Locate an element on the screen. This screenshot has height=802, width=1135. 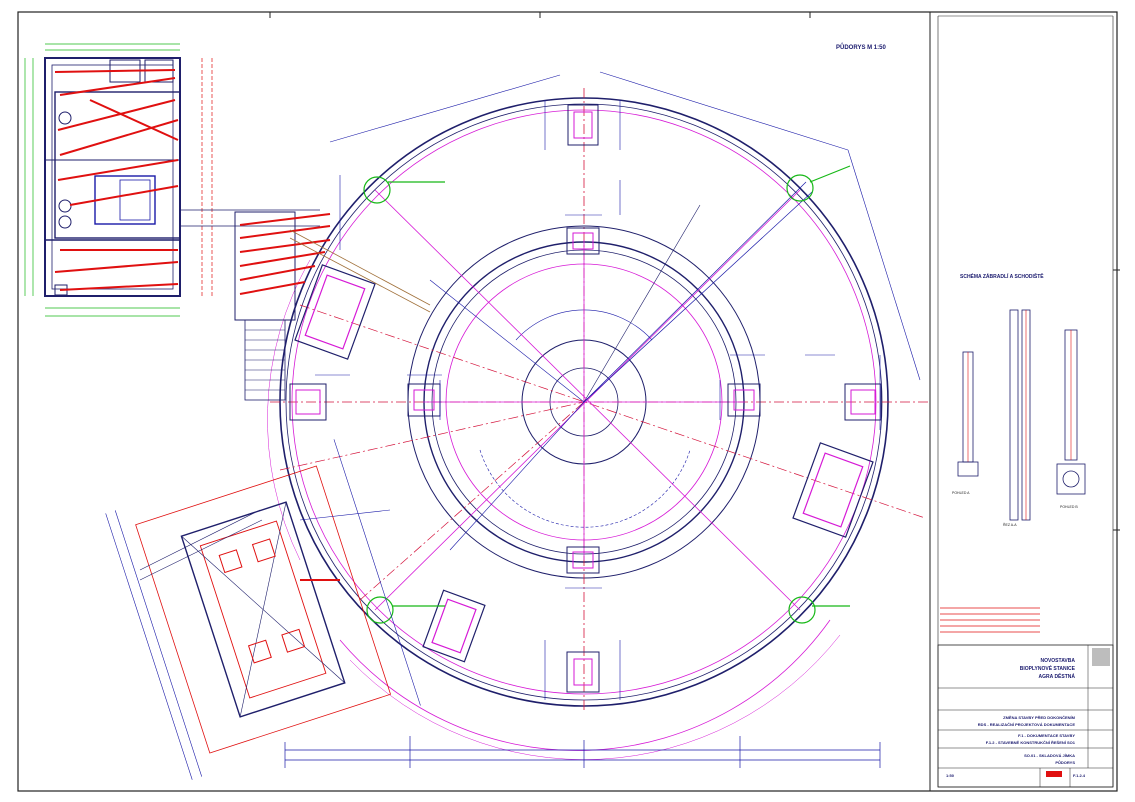
section-line-2: F.1.2 - STAVEBNĚ KONSTRUKČNÍ ŘEŠENÍ SO1 is located at coordinates (1031, 742).